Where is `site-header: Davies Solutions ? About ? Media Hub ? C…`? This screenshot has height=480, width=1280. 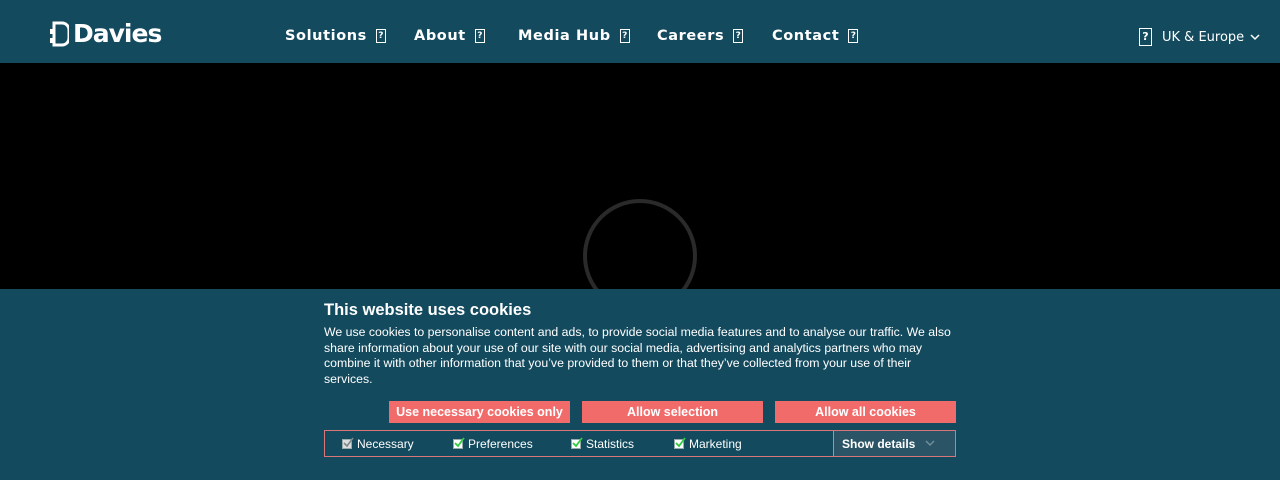 site-header: Davies Solutions ? About ? Media Hub ? C… is located at coordinates (640, 31).